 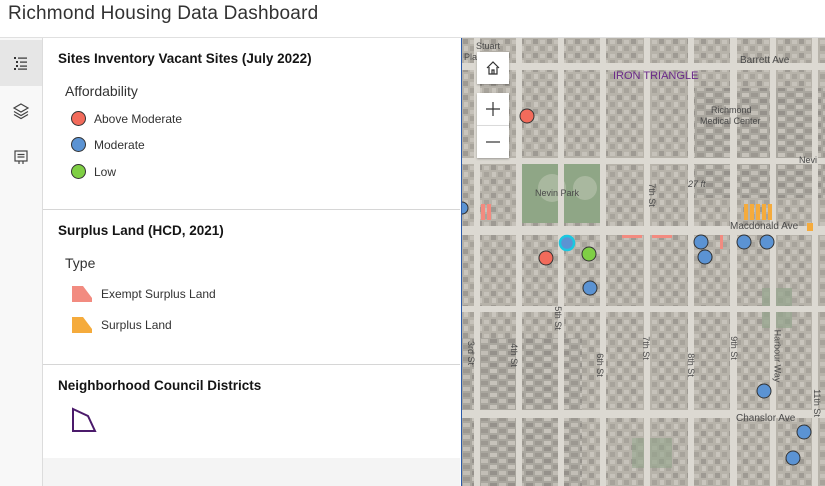 What do you see at coordinates (766, 418) in the screenshot?
I see `map-label-chanslor: Chanslor Ave` at bounding box center [766, 418].